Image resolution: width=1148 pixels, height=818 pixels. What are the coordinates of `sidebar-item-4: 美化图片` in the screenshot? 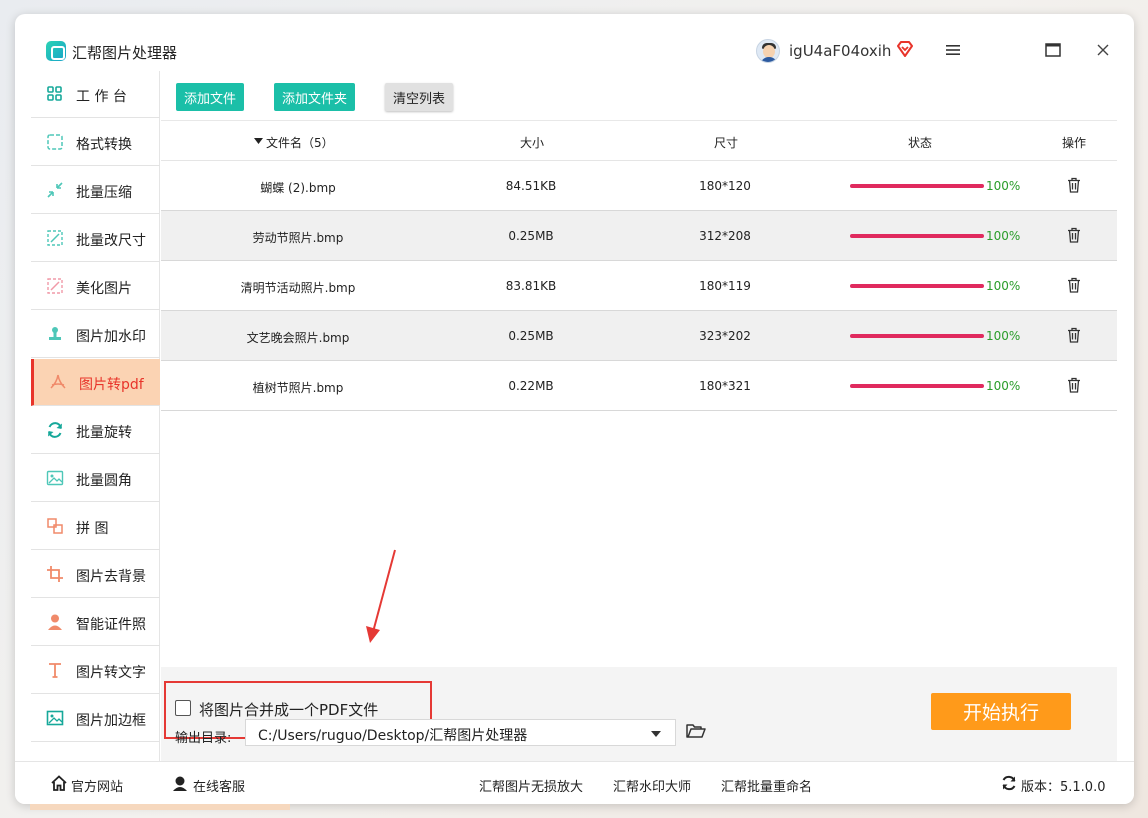 It's located at (95, 286).